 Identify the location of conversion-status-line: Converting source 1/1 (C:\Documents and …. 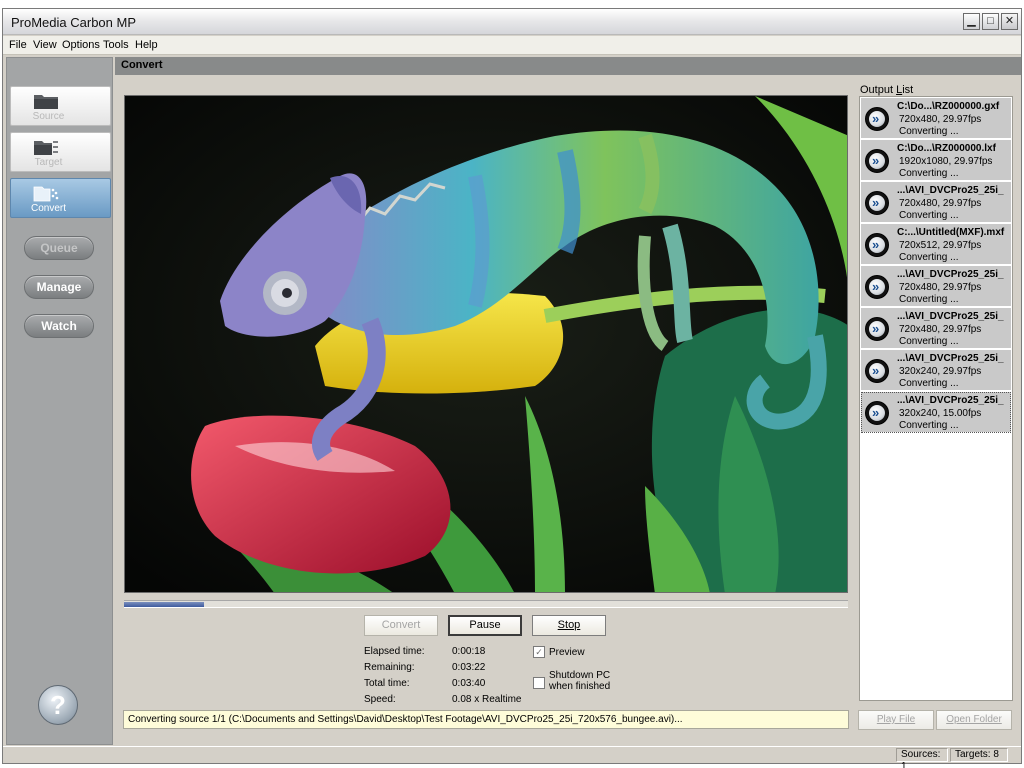
(486, 719).